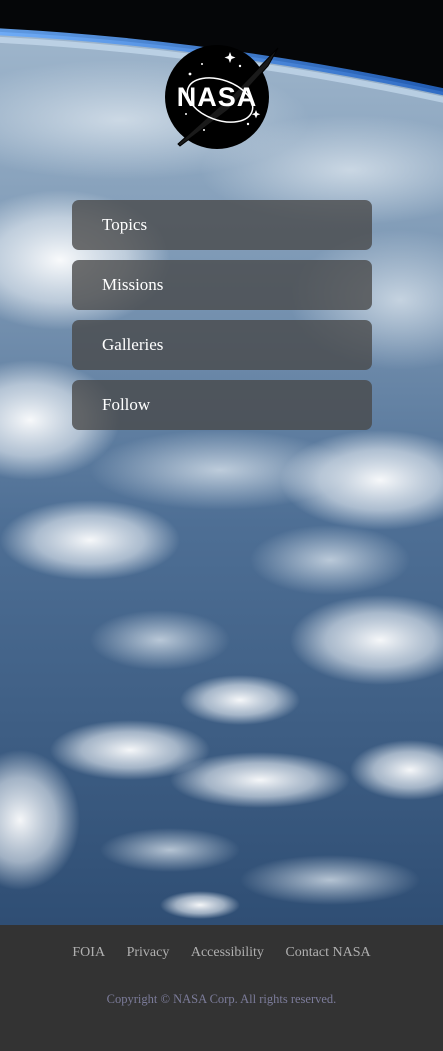 The image size is (443, 1051). I want to click on footer-link-privacy: Privacy, so click(148, 952).